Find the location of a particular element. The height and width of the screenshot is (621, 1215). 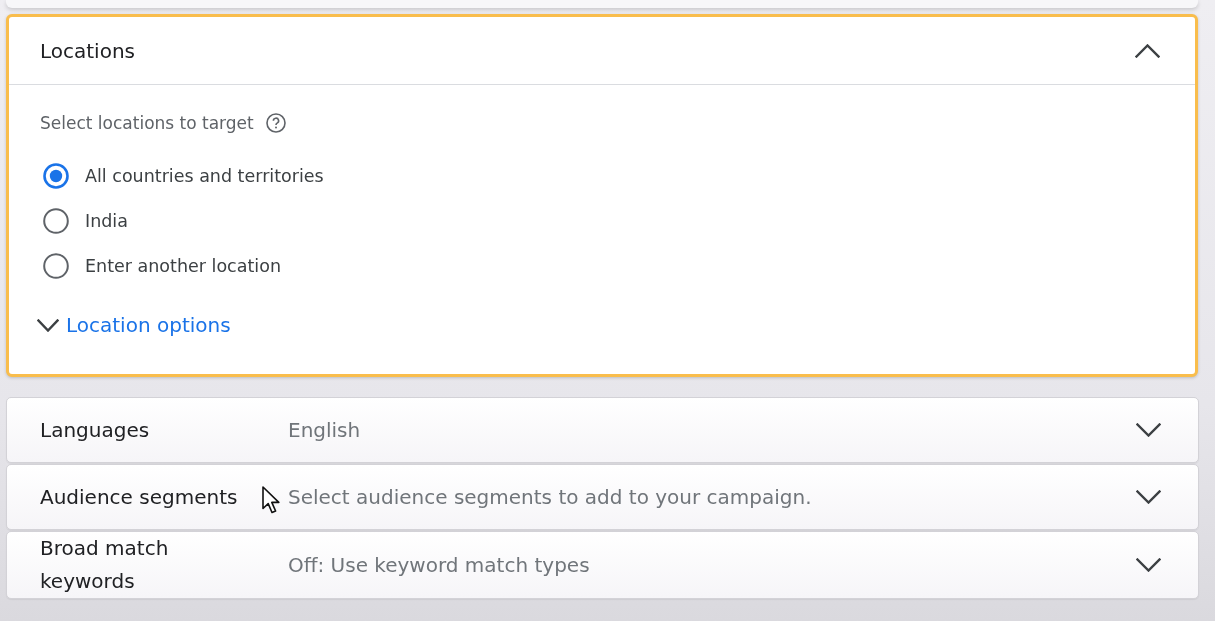

row-value: Off: Use keyword match types is located at coordinates (439, 565).